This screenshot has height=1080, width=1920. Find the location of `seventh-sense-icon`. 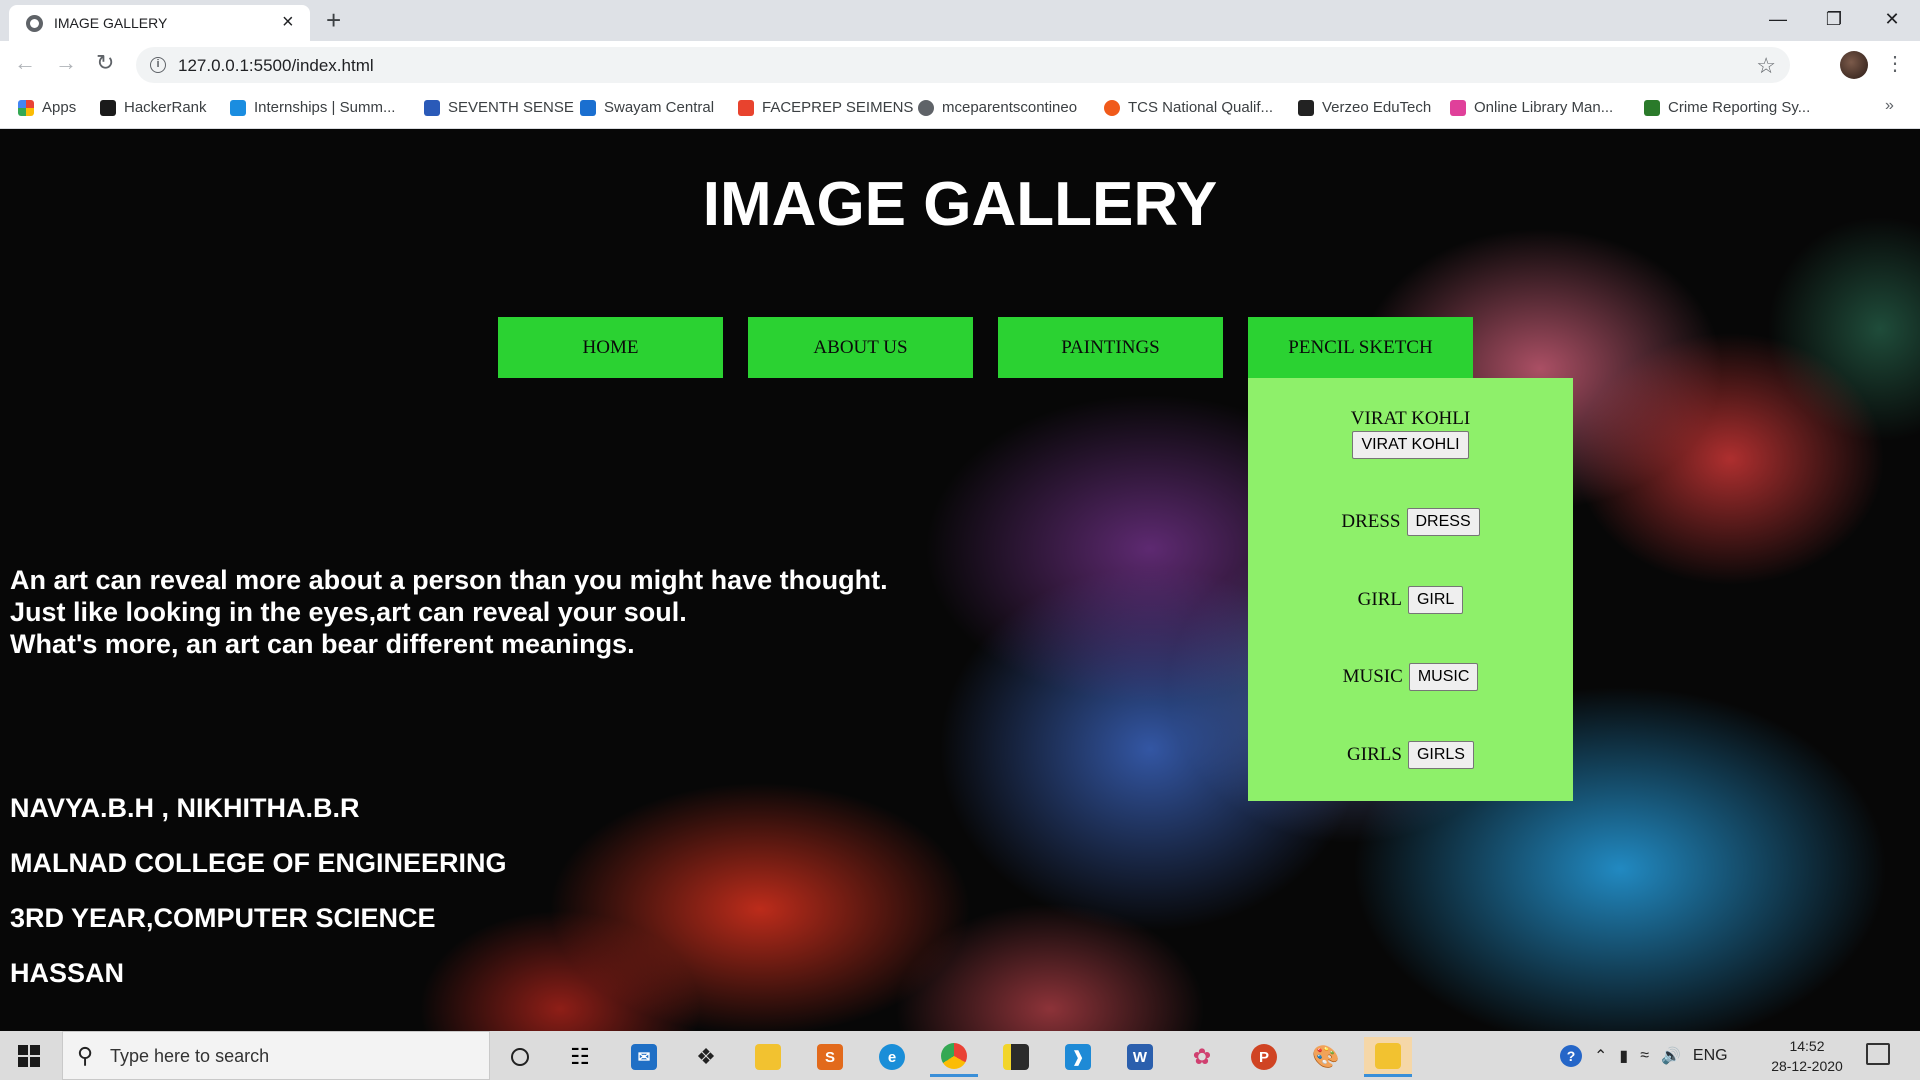

seventh-sense-icon is located at coordinates (432, 107).